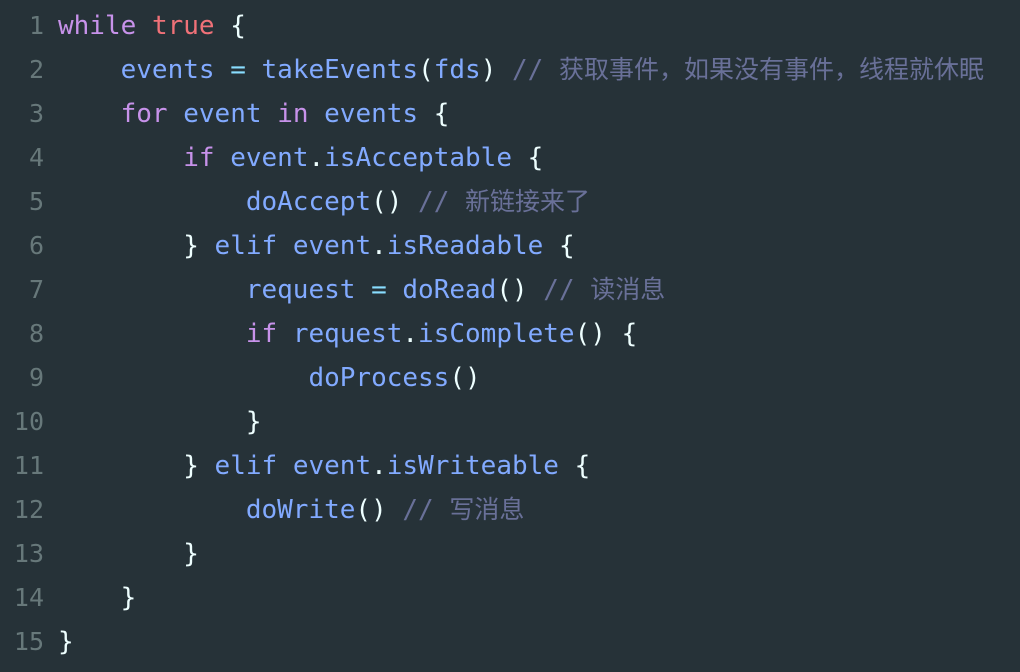 This screenshot has width=1020, height=672. What do you see at coordinates (340, 70) in the screenshot?
I see `token-ident: takeEvents` at bounding box center [340, 70].